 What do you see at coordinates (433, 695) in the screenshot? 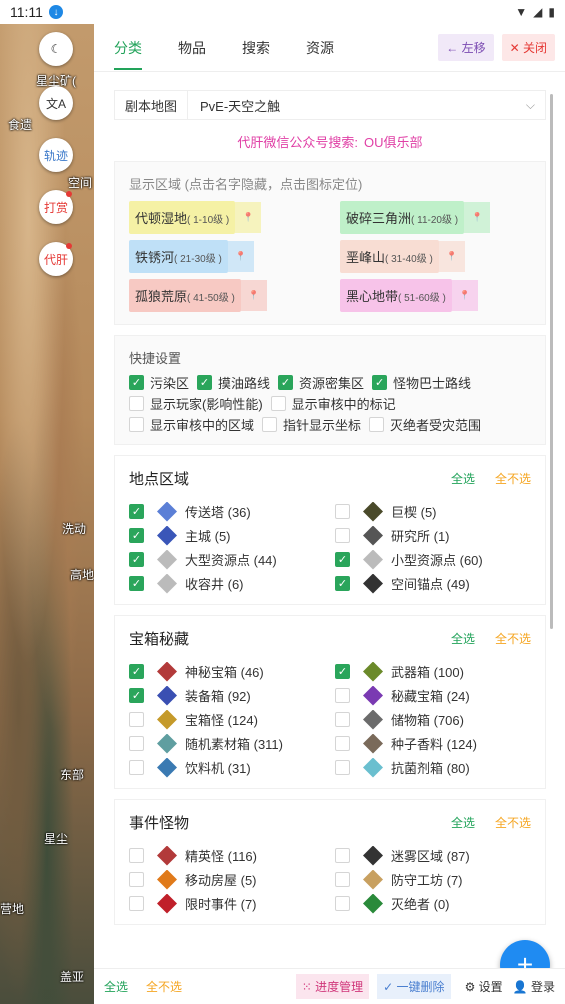
I see `category-item: 秘藏宝箱 (24)` at bounding box center [433, 695].